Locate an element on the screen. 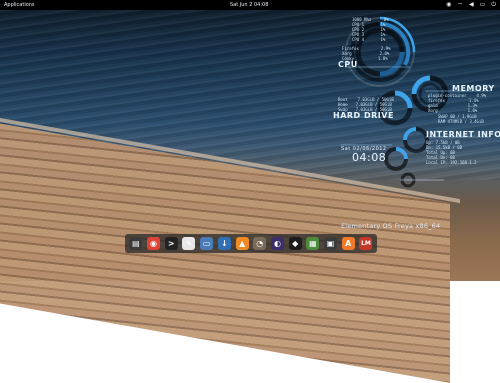 The image size is (500, 383). dock-photos-icon: ▣ is located at coordinates (331, 243).